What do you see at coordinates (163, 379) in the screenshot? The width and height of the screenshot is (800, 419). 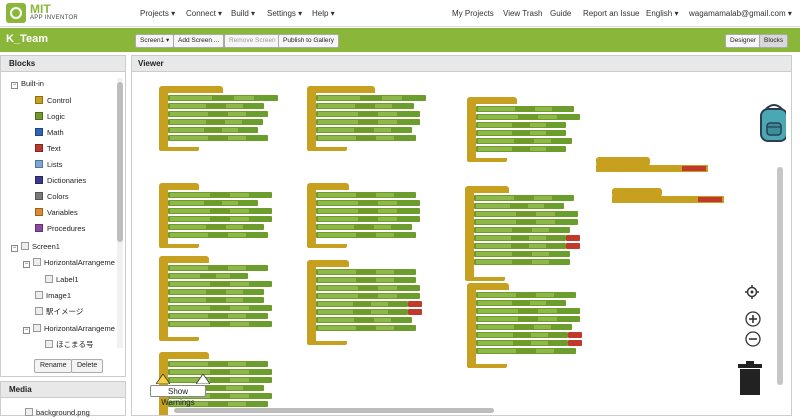 I see `warning-indicator-icon` at bounding box center [163, 379].